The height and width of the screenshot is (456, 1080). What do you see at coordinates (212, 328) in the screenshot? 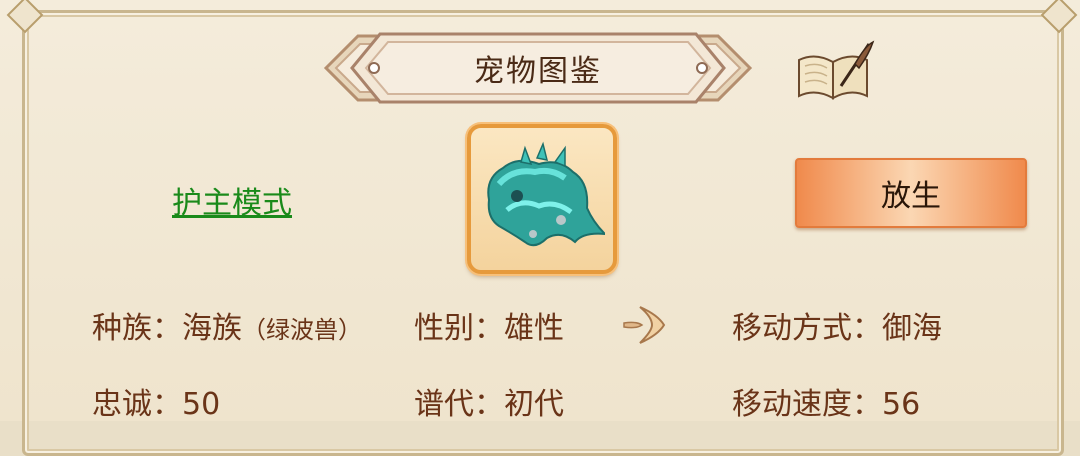
I see `race-value: 海族` at bounding box center [212, 328].